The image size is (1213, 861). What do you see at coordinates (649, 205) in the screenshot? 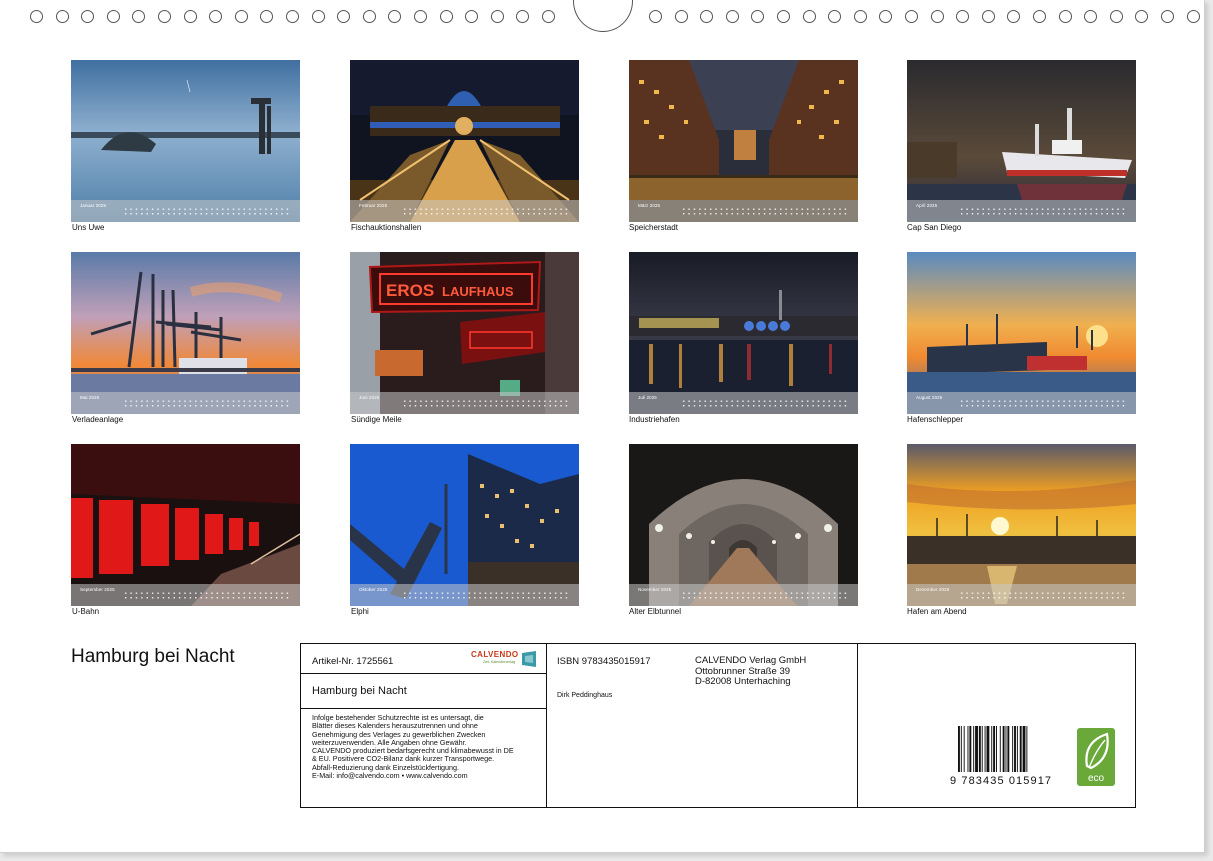
I see `month-label: März 2025` at bounding box center [649, 205].